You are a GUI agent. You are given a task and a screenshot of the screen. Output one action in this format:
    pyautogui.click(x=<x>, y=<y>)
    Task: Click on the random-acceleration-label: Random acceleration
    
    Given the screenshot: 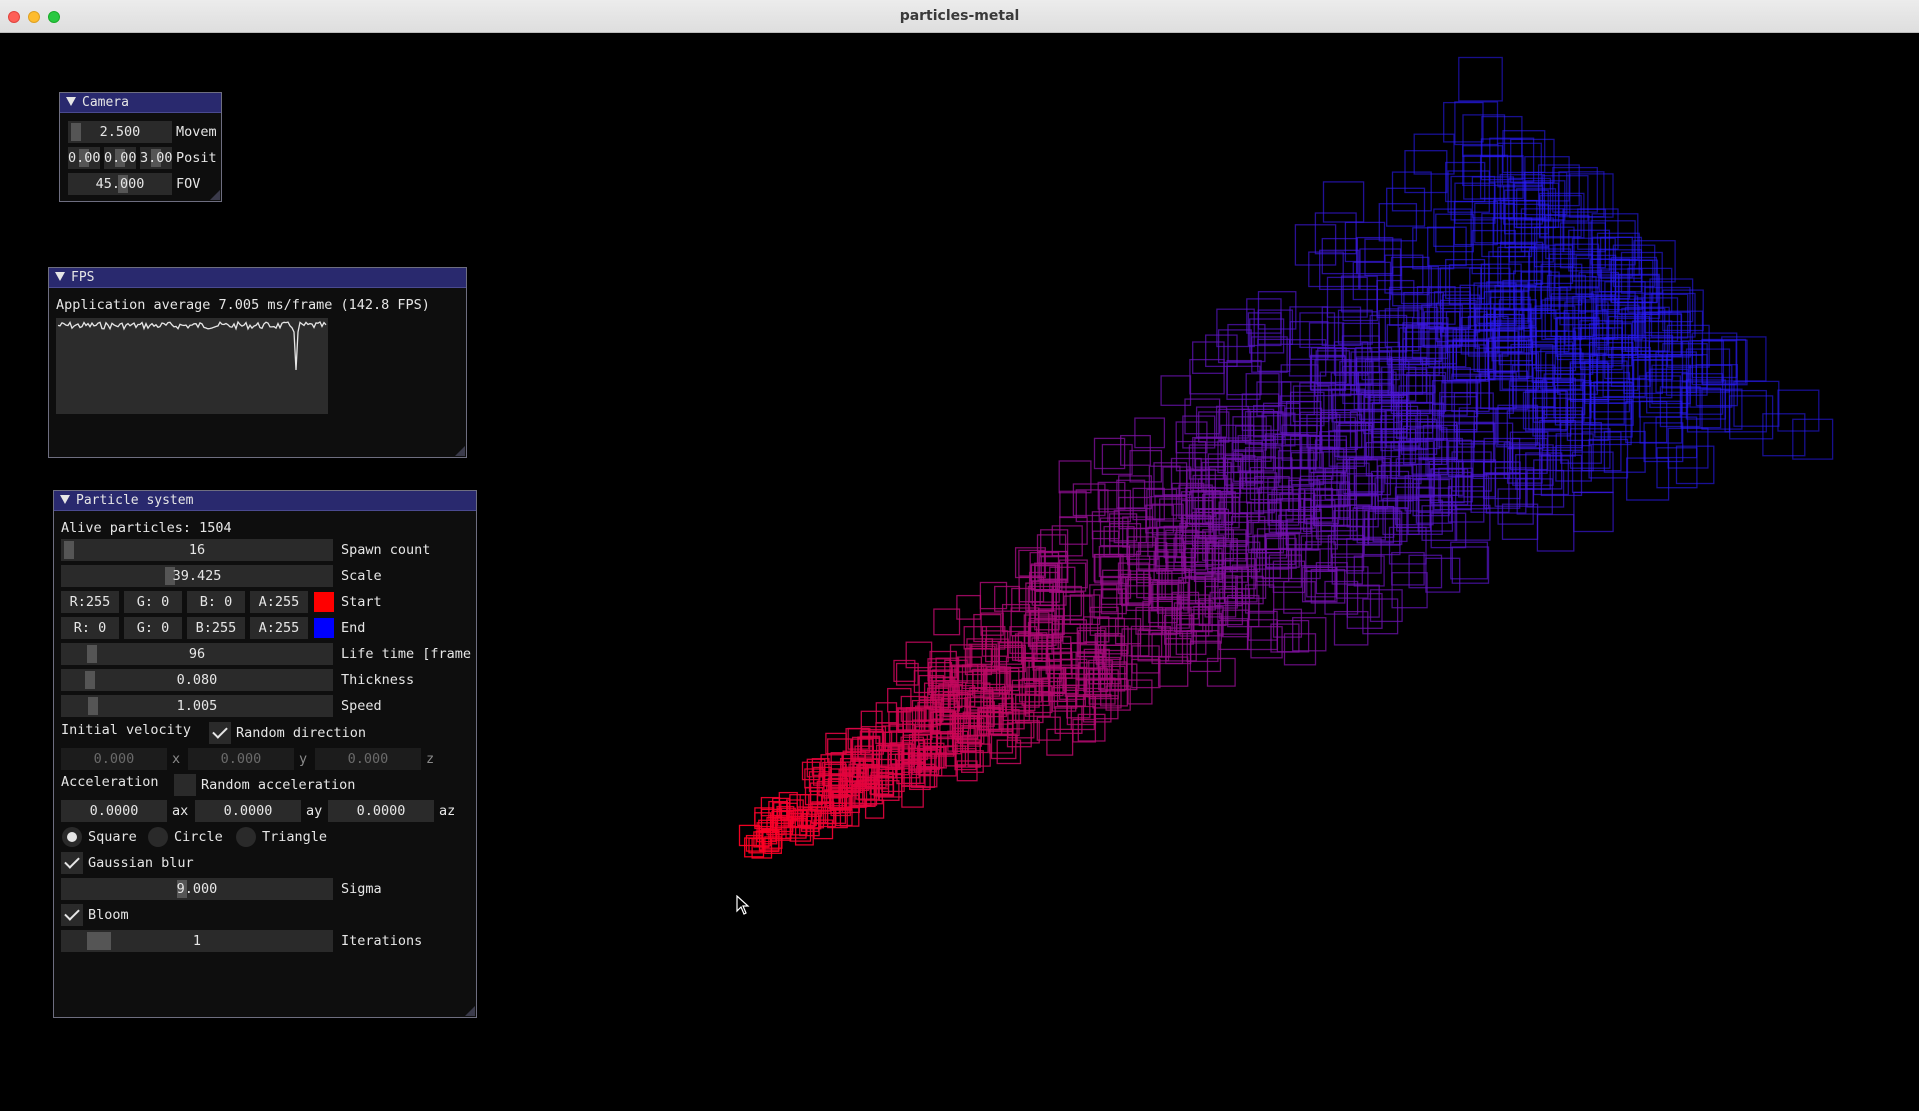 What is the action you would take?
    pyautogui.click(x=278, y=785)
    